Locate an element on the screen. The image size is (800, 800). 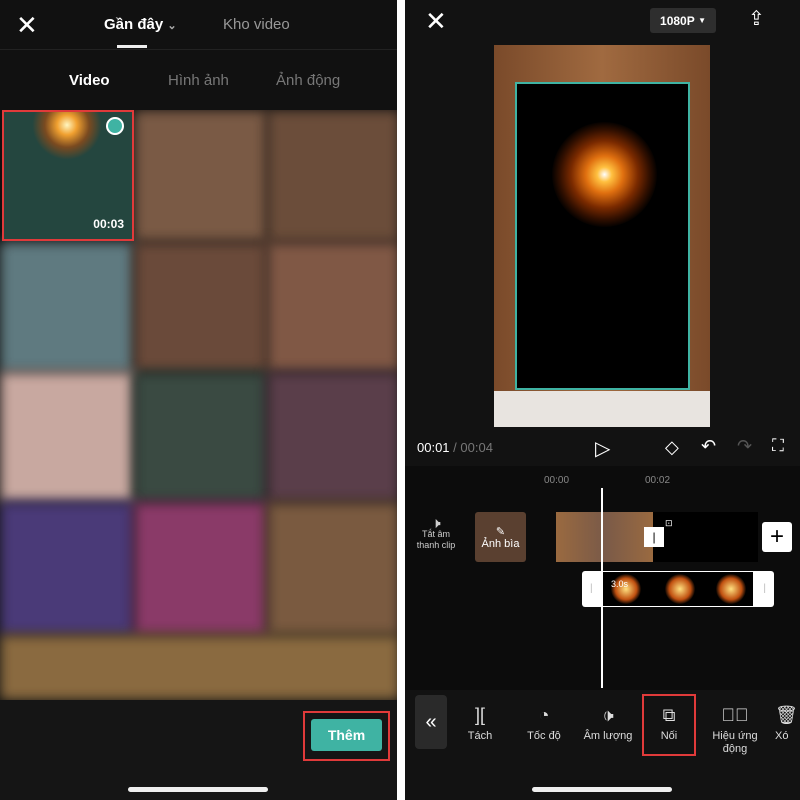
add-button: Thêm is located at coordinates (346, 735).